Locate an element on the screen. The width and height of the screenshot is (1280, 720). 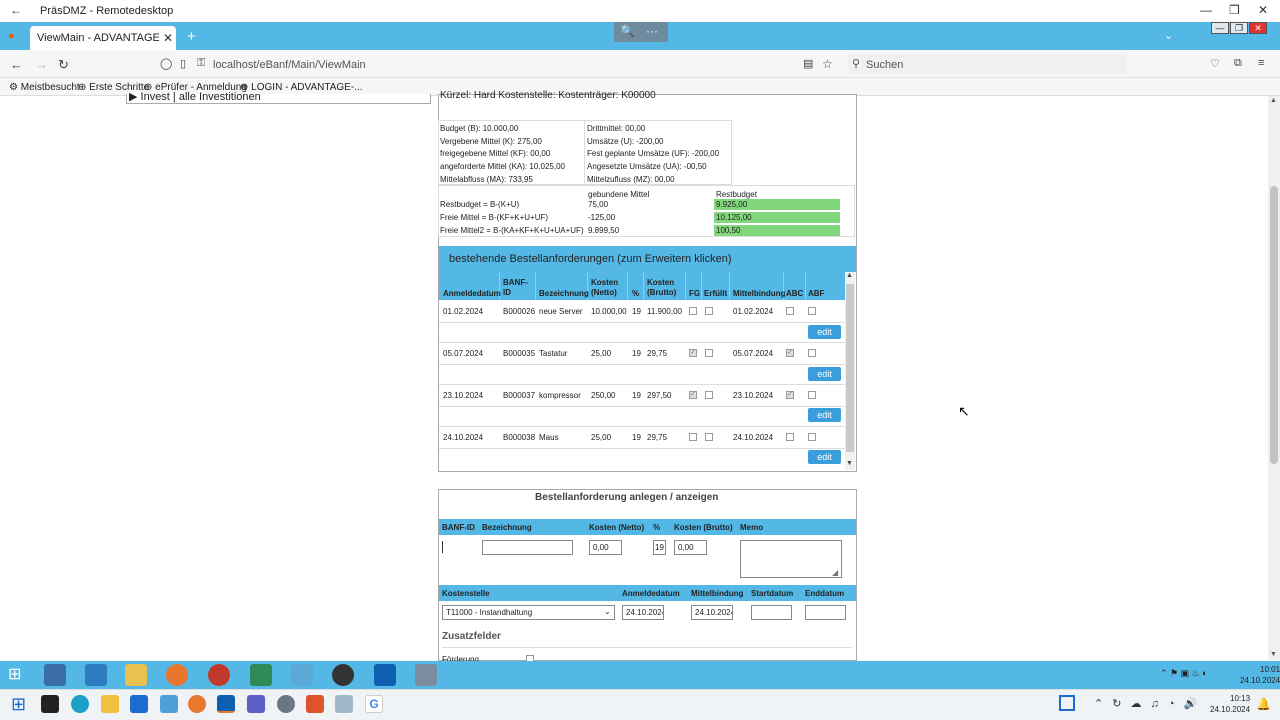
row0-abf-checkbox is located at coordinates (812, 311).